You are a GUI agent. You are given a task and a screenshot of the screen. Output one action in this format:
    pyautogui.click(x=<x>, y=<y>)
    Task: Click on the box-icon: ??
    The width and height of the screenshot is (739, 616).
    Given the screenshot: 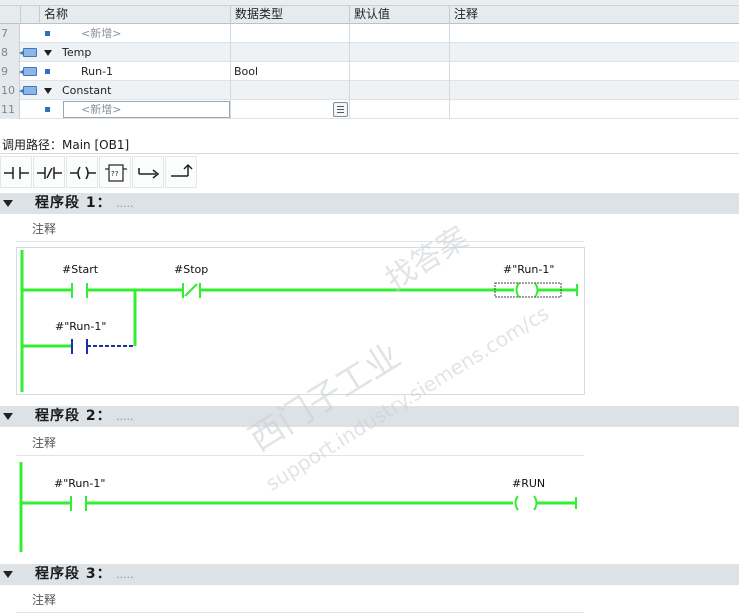 What is the action you would take?
    pyautogui.click(x=116, y=173)
    